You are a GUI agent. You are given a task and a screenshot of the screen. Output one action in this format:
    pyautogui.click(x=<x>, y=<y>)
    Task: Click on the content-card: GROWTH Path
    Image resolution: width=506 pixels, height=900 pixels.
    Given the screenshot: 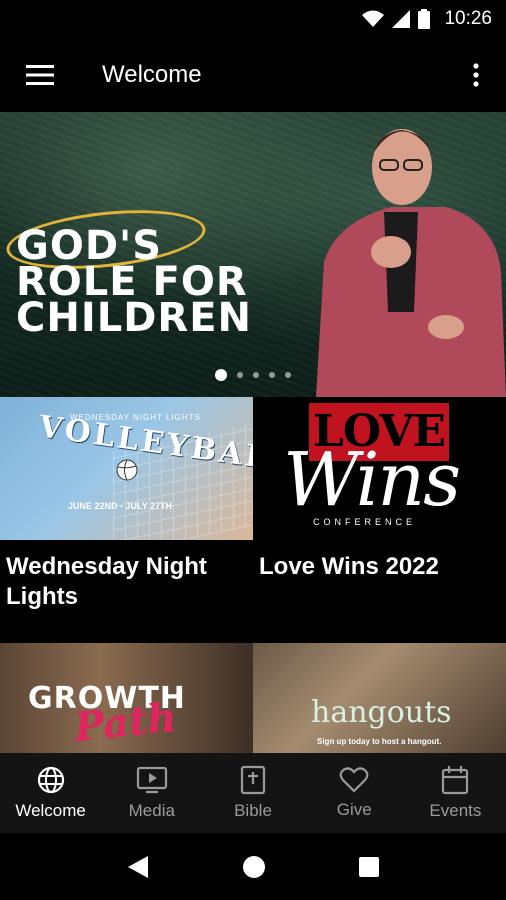 What is the action you would take?
    pyautogui.click(x=126, y=698)
    